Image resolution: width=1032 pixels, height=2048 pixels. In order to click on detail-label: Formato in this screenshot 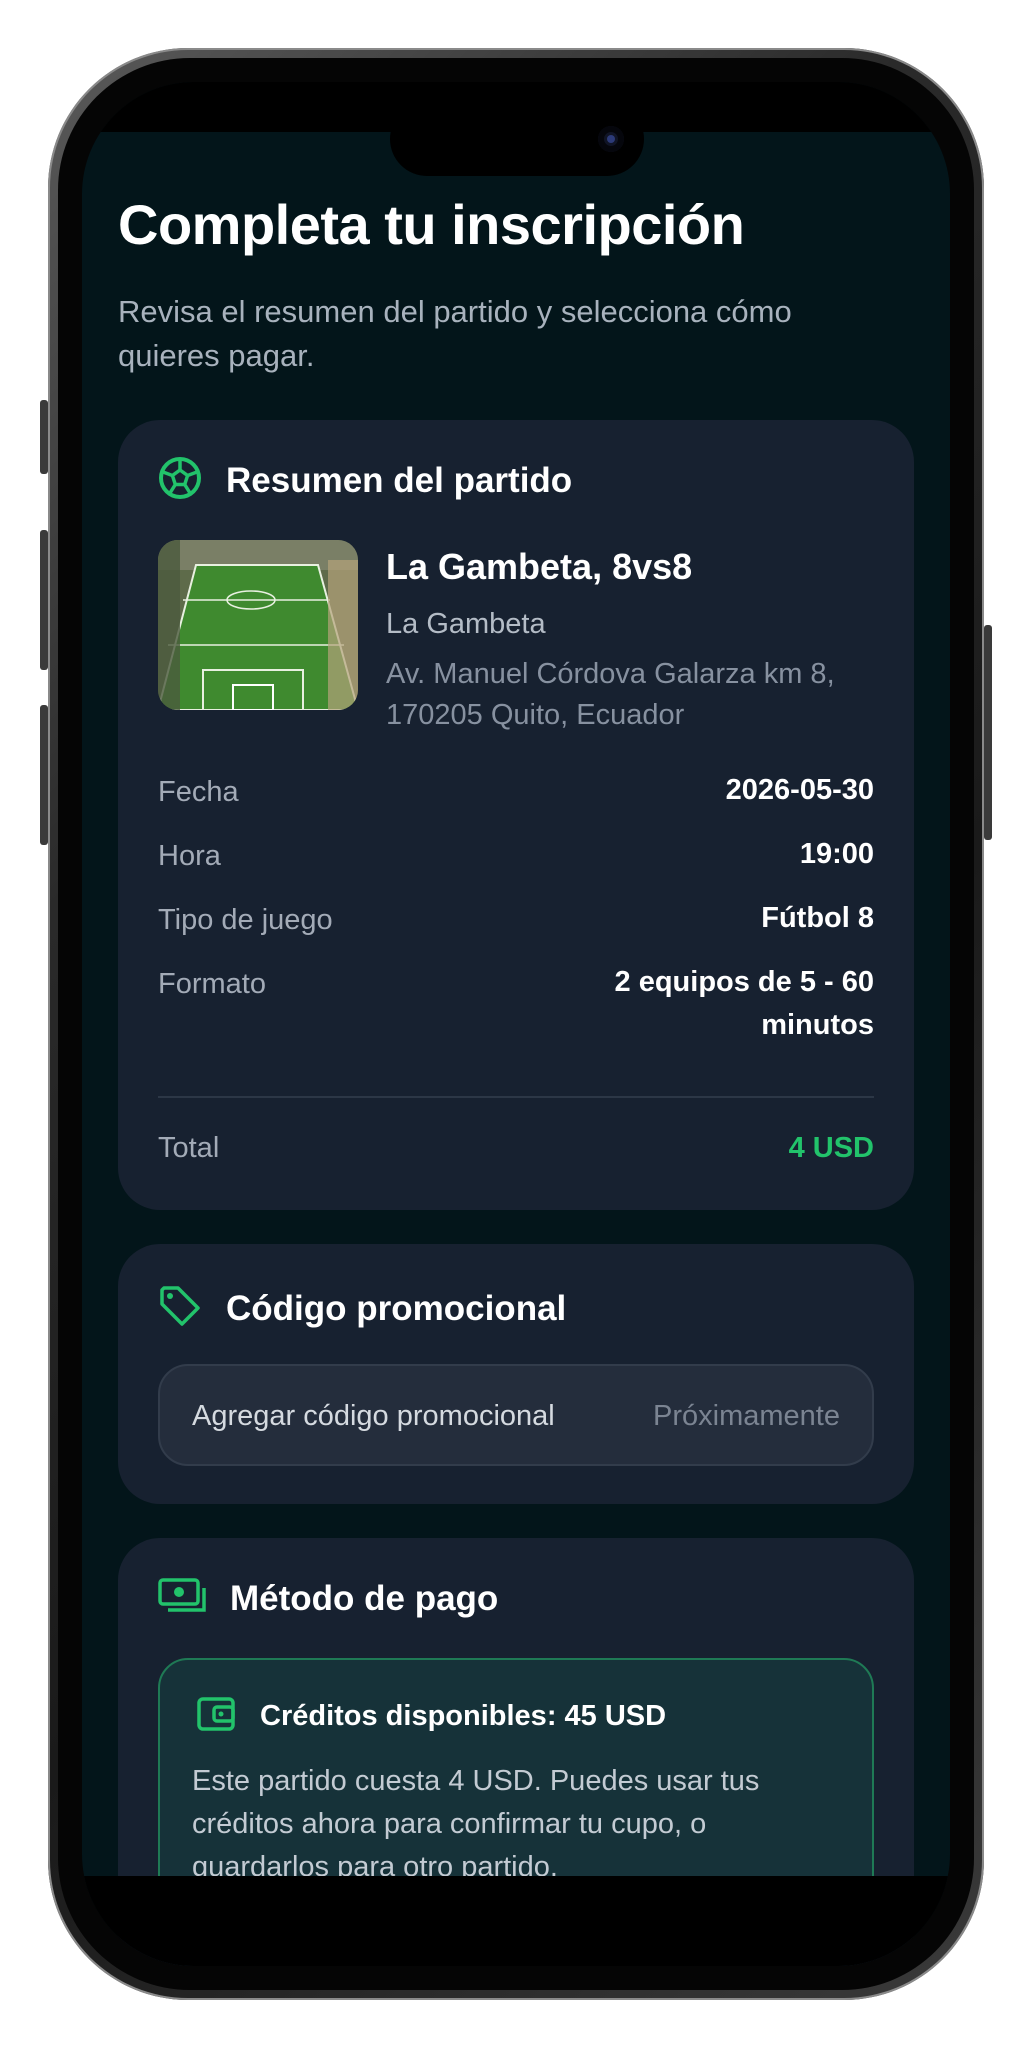, I will do `click(212, 984)`.